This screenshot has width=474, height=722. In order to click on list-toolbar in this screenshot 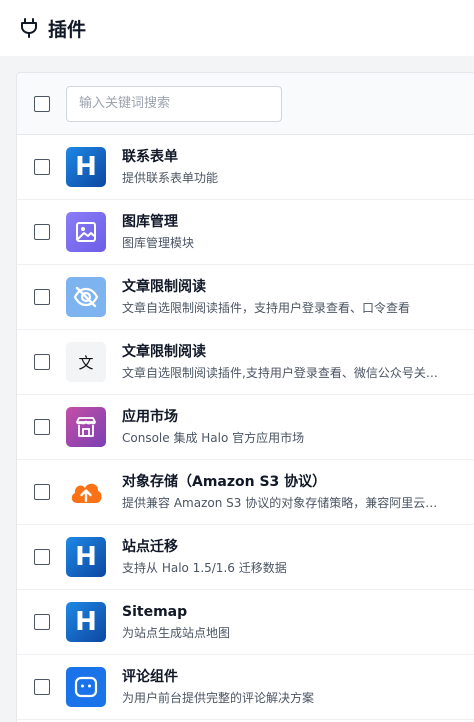, I will do `click(245, 104)`.